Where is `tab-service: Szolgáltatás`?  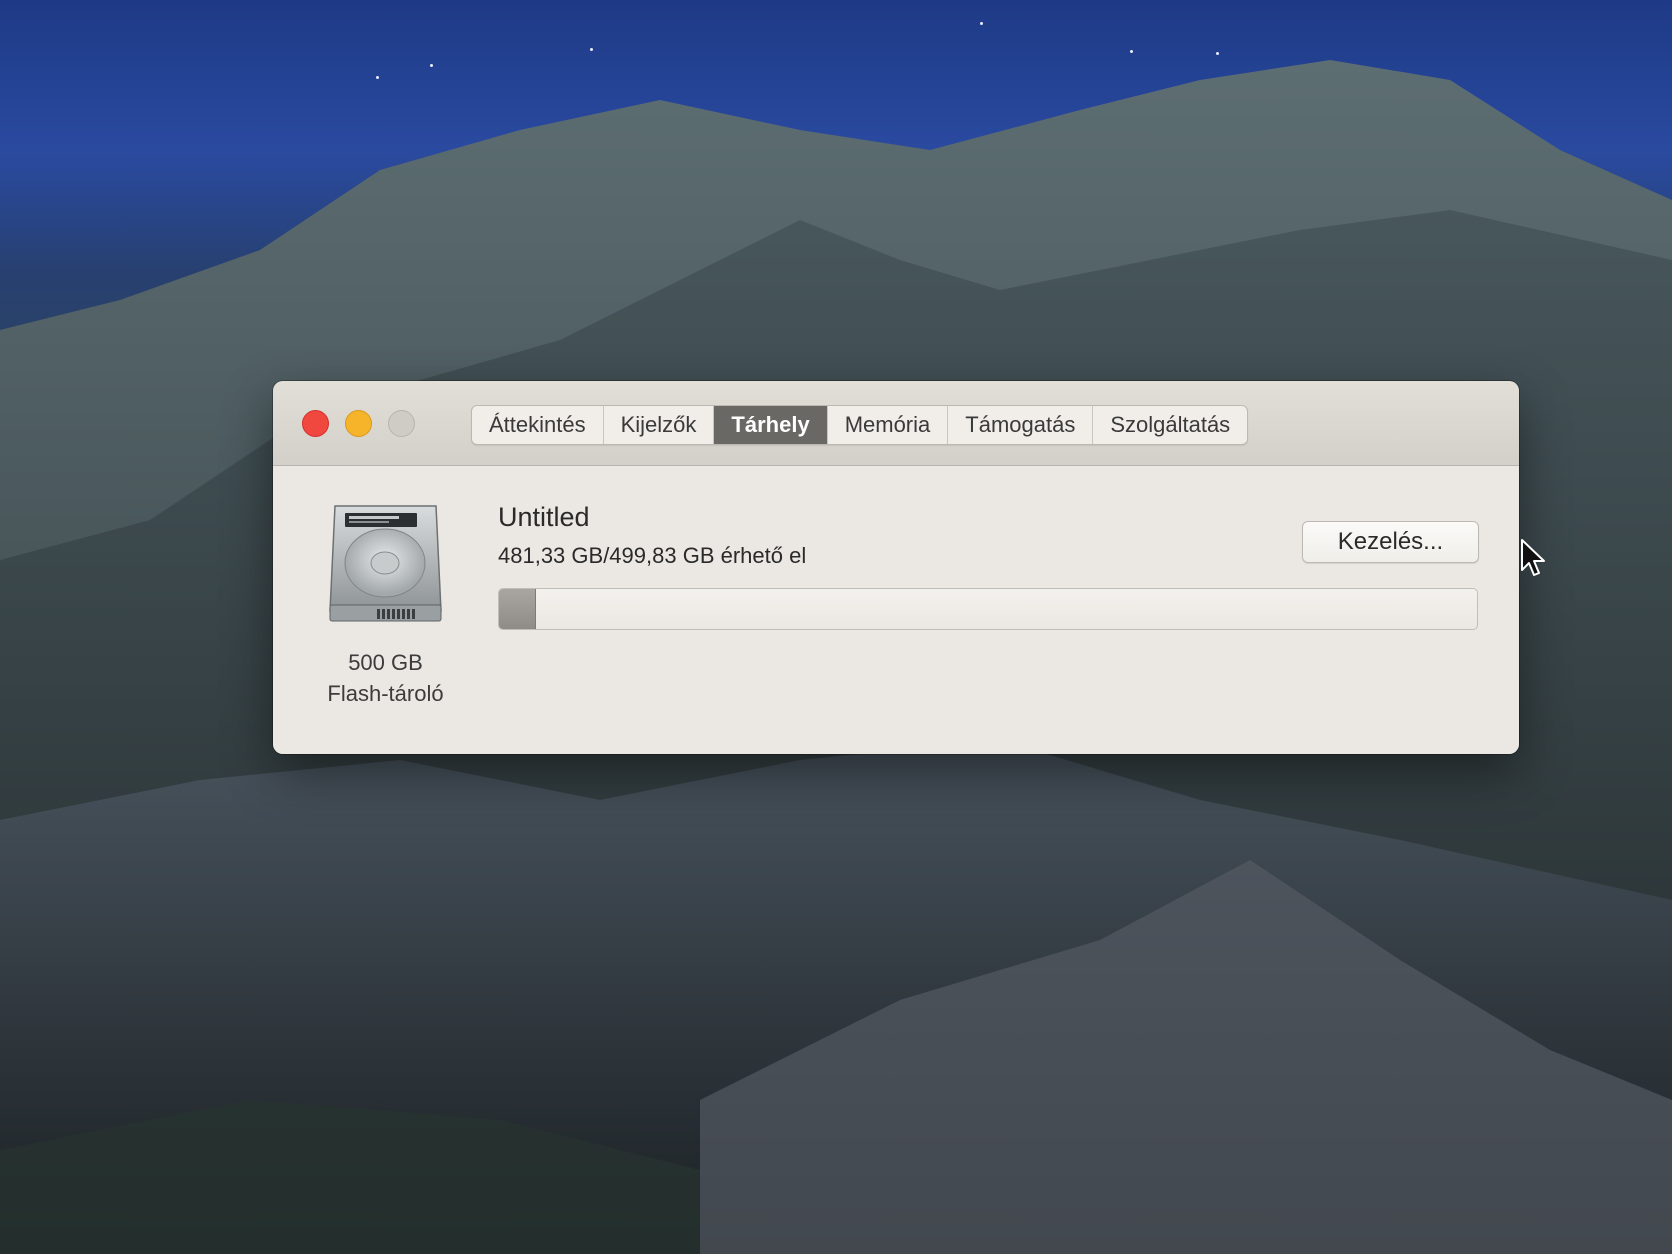
tab-service: Szolgáltatás is located at coordinates (1170, 425).